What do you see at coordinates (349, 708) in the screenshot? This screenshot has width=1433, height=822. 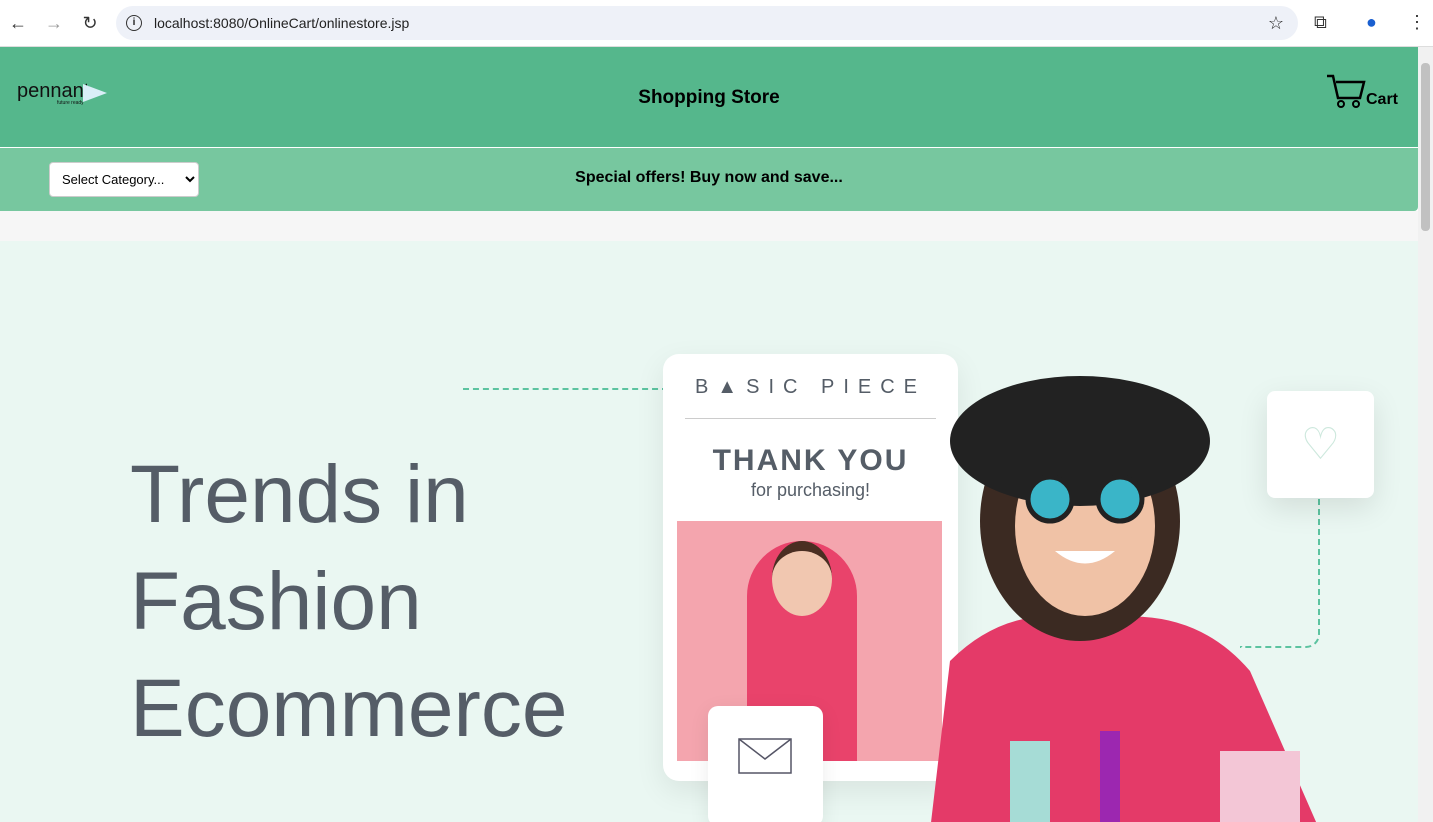 I see `hero-line: Ecommerce` at bounding box center [349, 708].